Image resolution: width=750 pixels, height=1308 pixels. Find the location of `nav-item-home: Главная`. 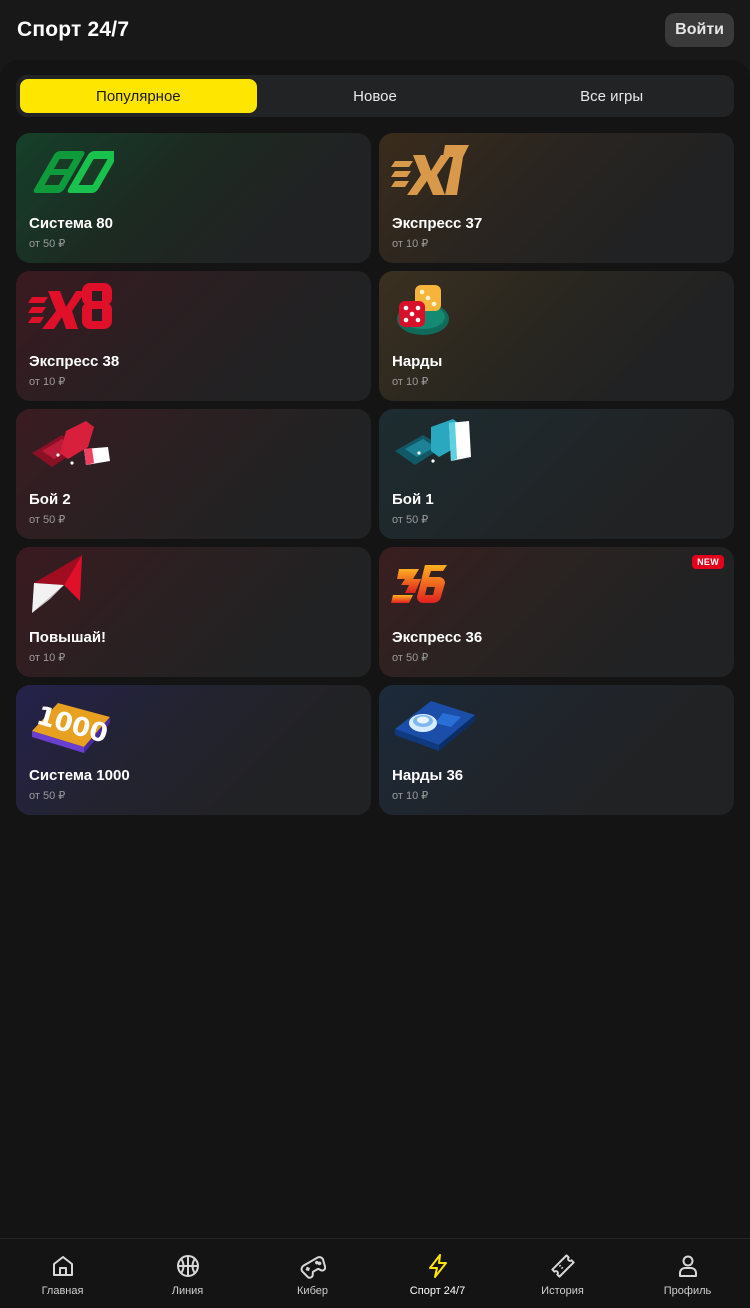

nav-item-home: Главная is located at coordinates (62, 1273).